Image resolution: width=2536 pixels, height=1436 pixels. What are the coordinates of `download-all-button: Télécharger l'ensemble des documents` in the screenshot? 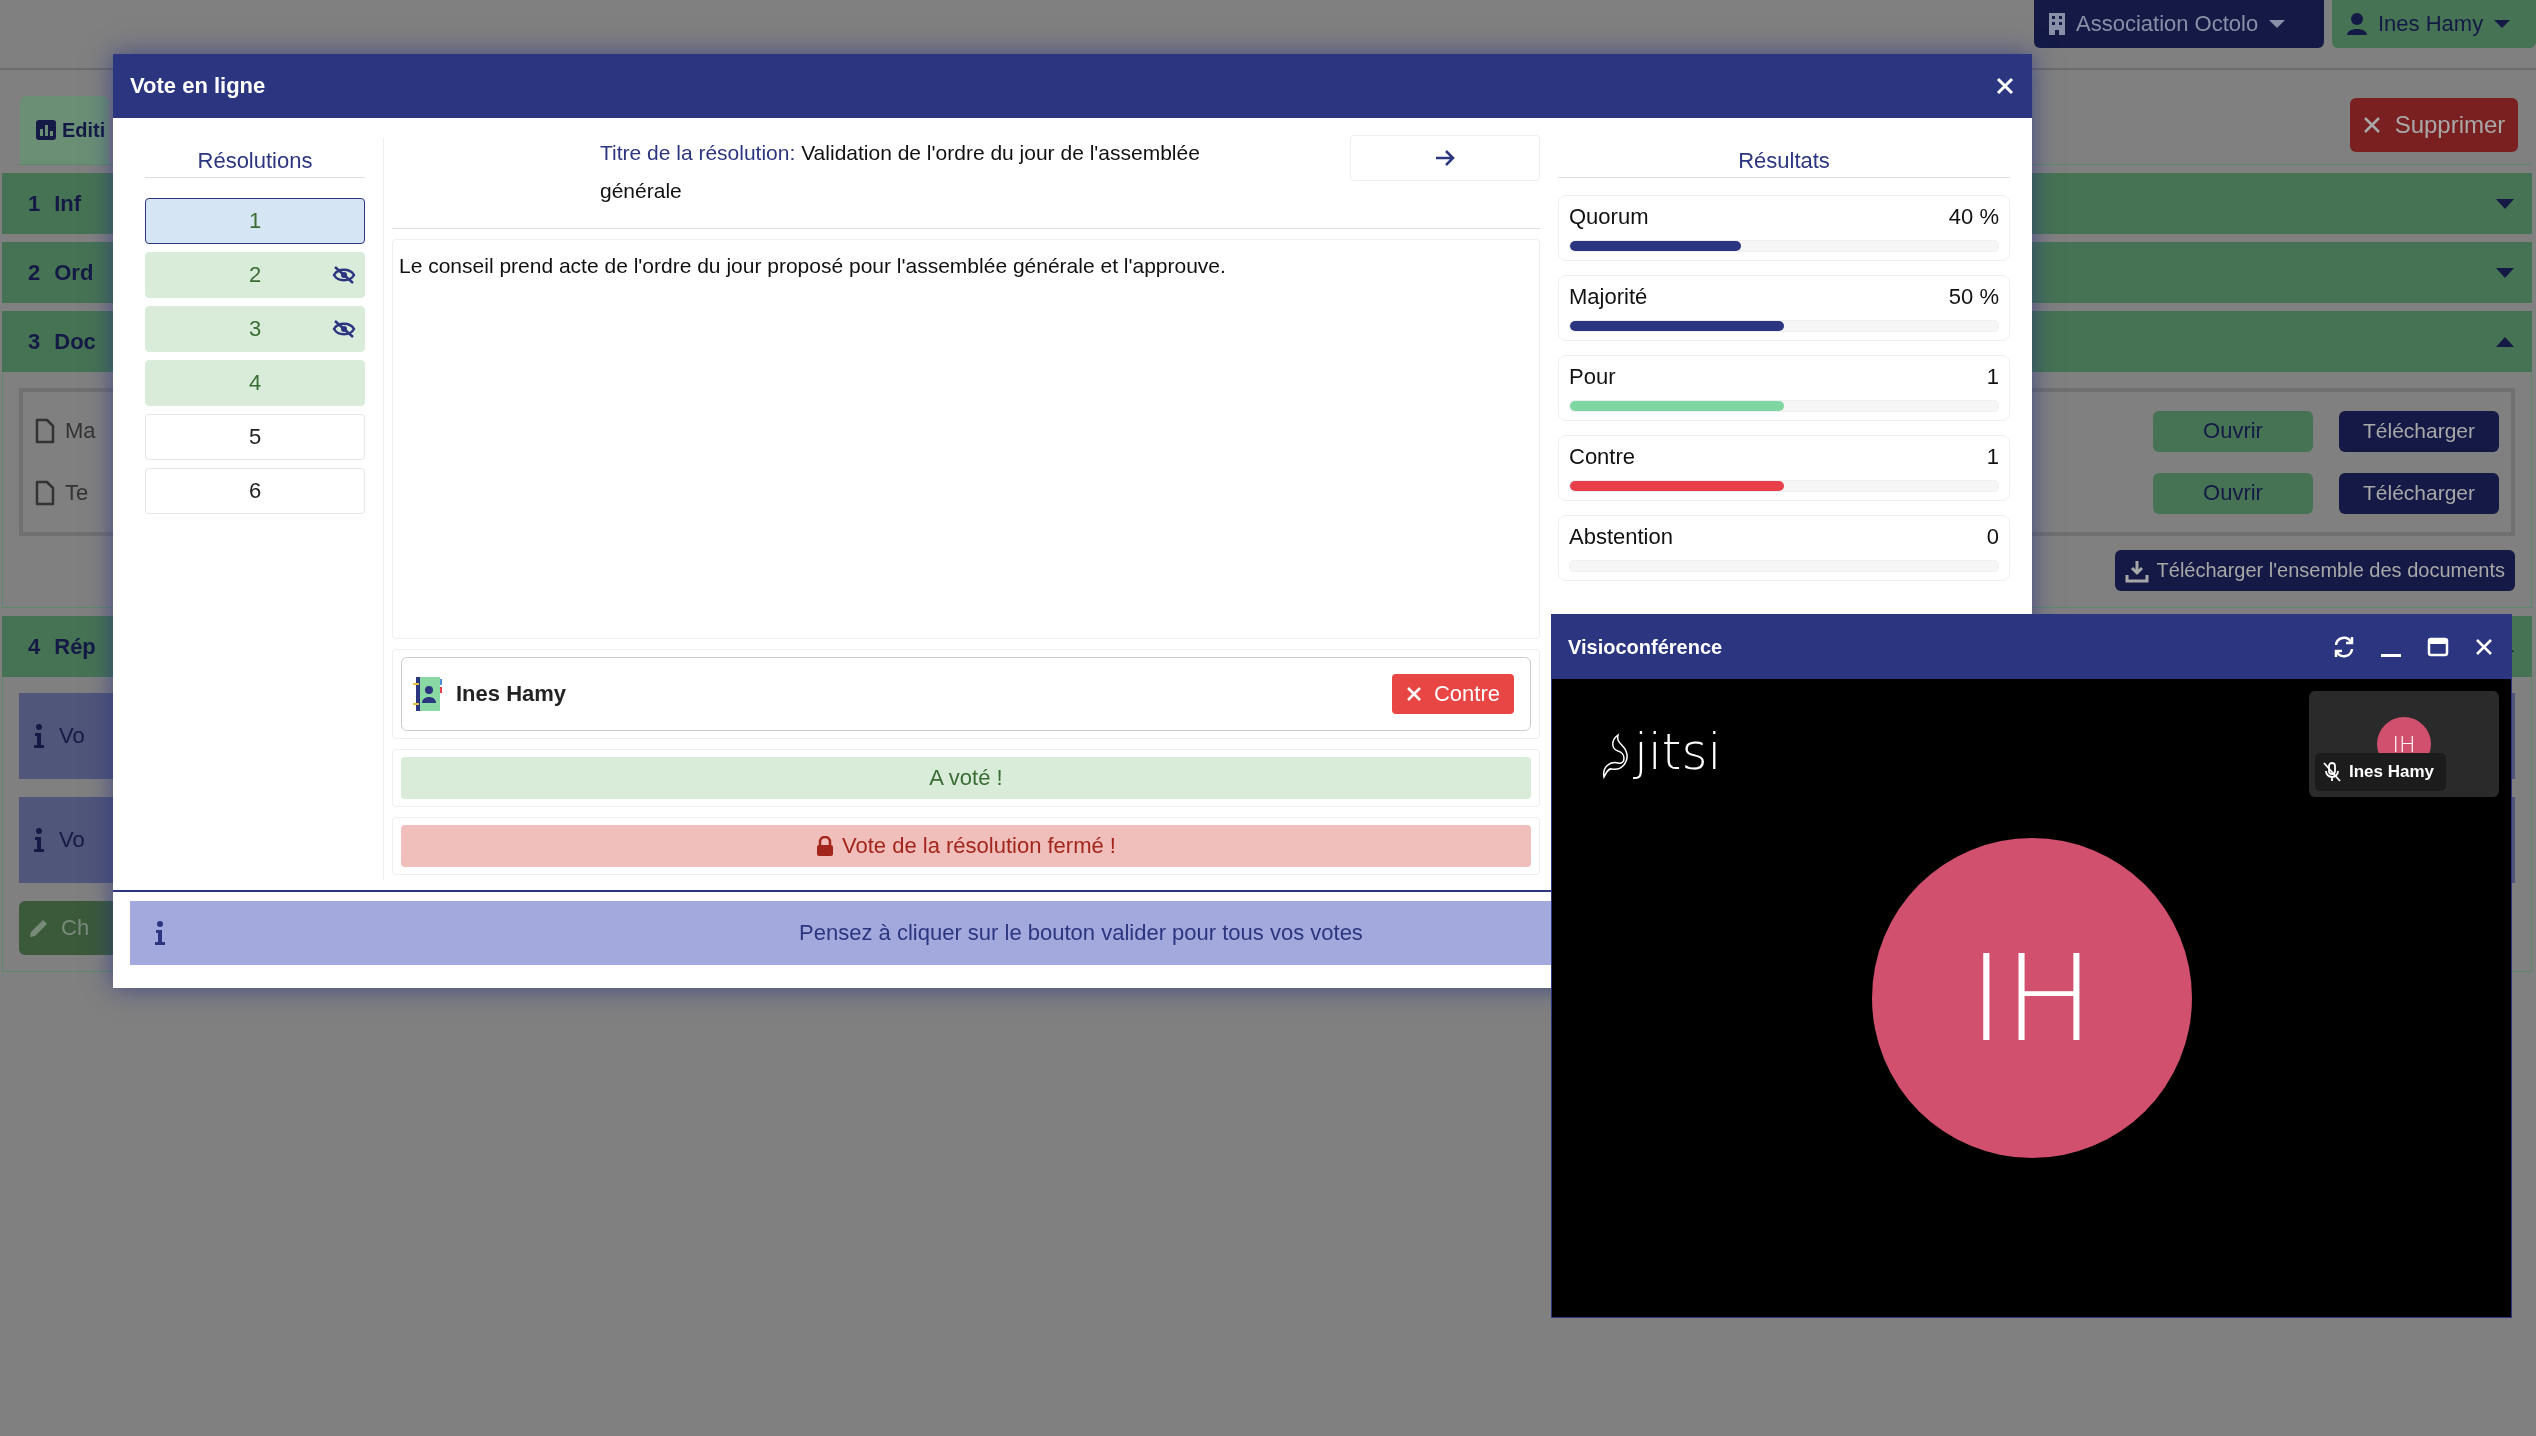 It's located at (2314, 570).